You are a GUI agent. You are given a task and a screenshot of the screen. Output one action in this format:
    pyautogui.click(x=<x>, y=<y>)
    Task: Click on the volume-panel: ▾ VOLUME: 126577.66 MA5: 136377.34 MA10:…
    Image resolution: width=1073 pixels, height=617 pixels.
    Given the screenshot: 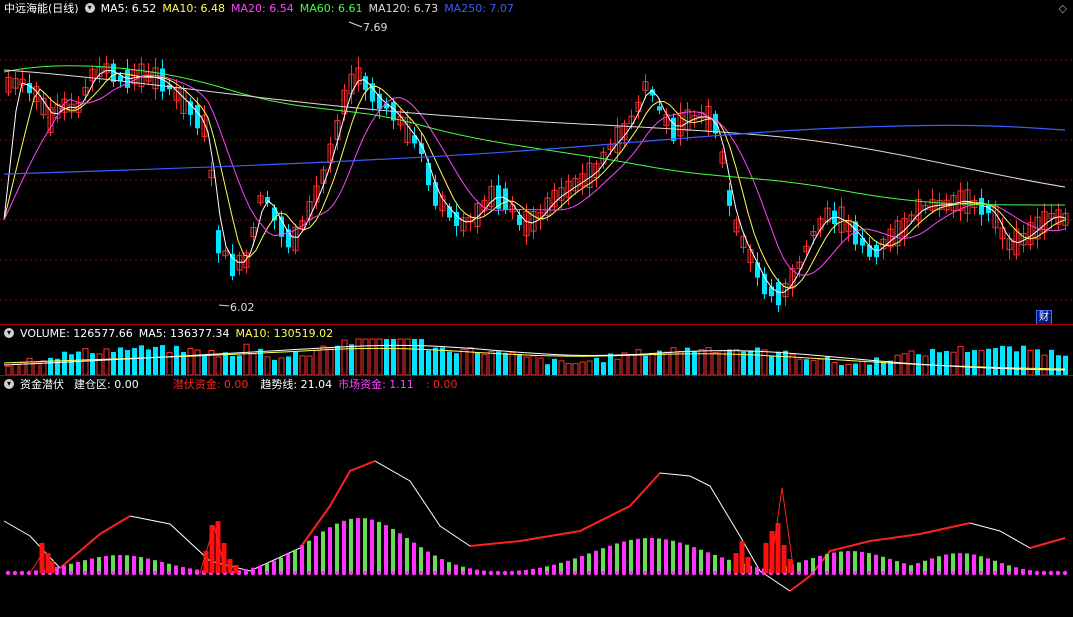 What is the action you would take?
    pyautogui.click(x=536, y=349)
    